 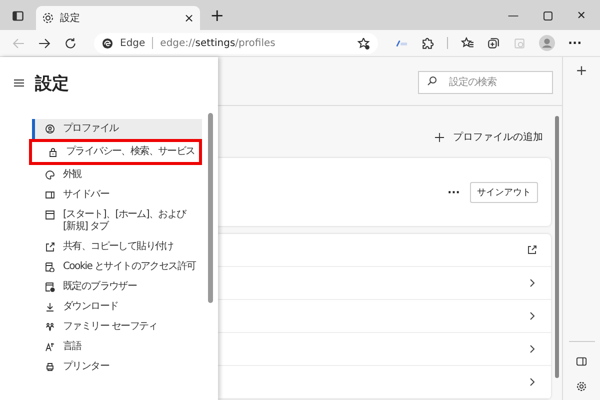 I want to click on menu-icon, so click(x=19, y=83).